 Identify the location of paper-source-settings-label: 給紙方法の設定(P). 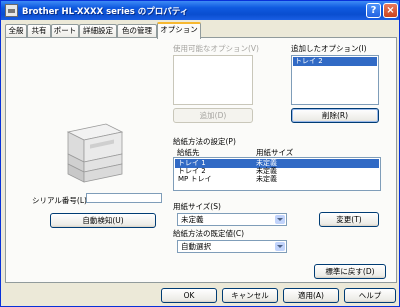
(204, 141).